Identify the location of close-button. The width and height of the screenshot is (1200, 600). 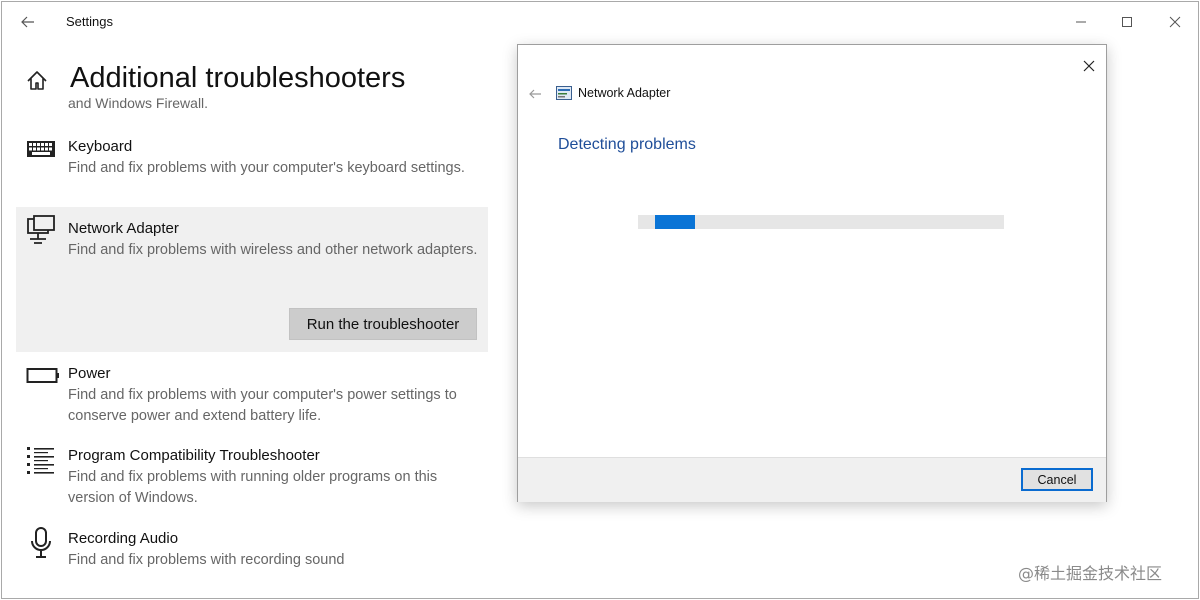
(1175, 22).